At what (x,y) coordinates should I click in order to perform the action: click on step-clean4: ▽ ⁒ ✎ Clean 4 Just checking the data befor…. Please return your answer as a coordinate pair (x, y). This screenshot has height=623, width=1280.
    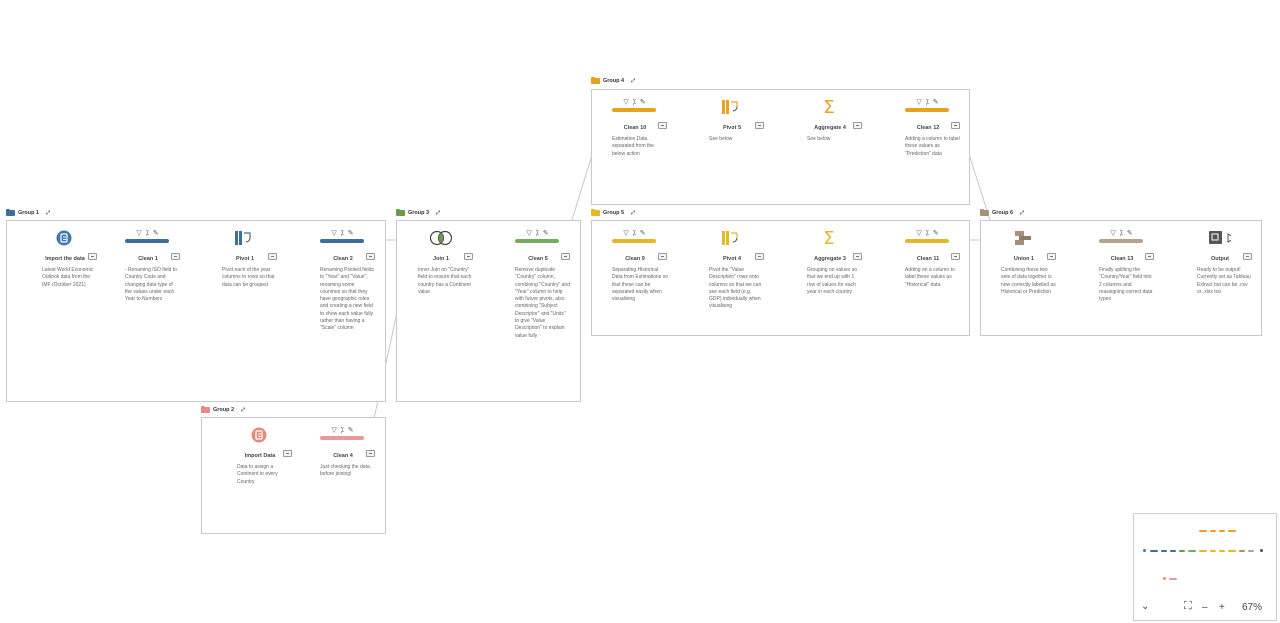
    Looking at the image, I should click on (343, 482).